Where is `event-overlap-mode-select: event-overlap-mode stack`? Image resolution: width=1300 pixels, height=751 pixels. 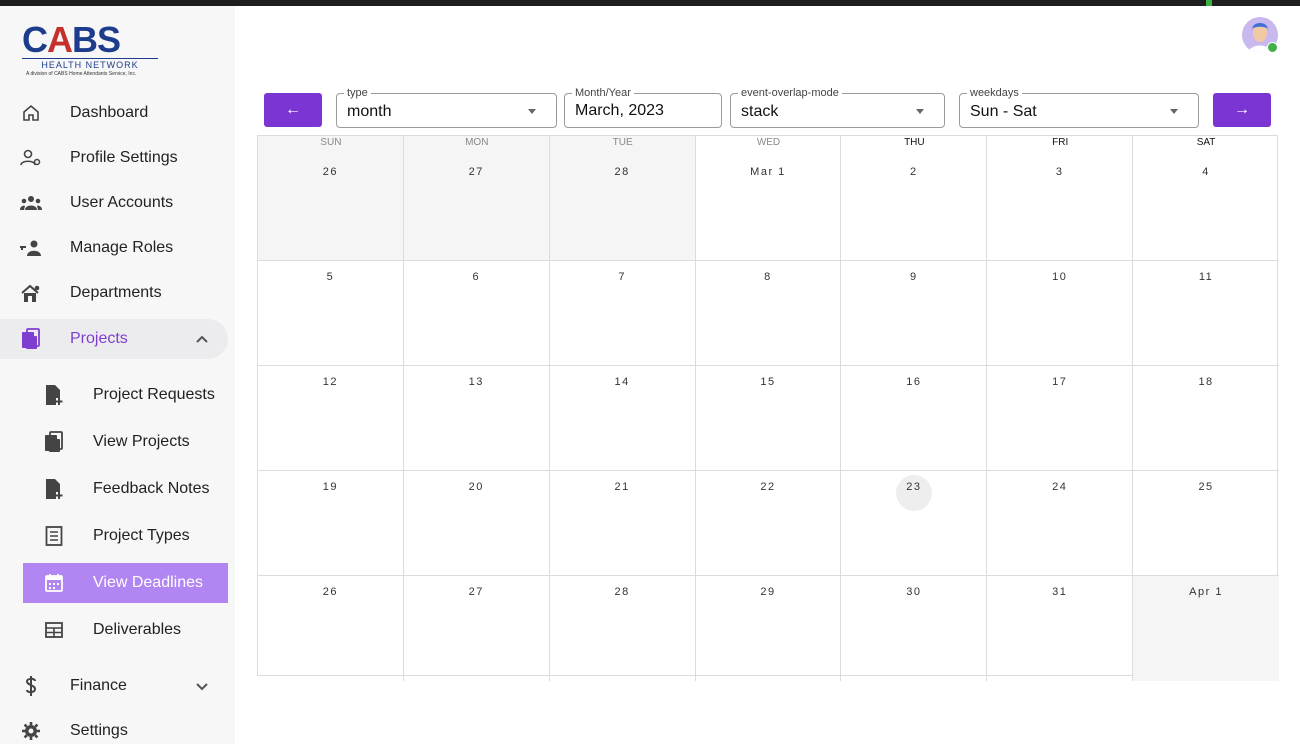
event-overlap-mode-select: event-overlap-mode stack is located at coordinates (837, 107).